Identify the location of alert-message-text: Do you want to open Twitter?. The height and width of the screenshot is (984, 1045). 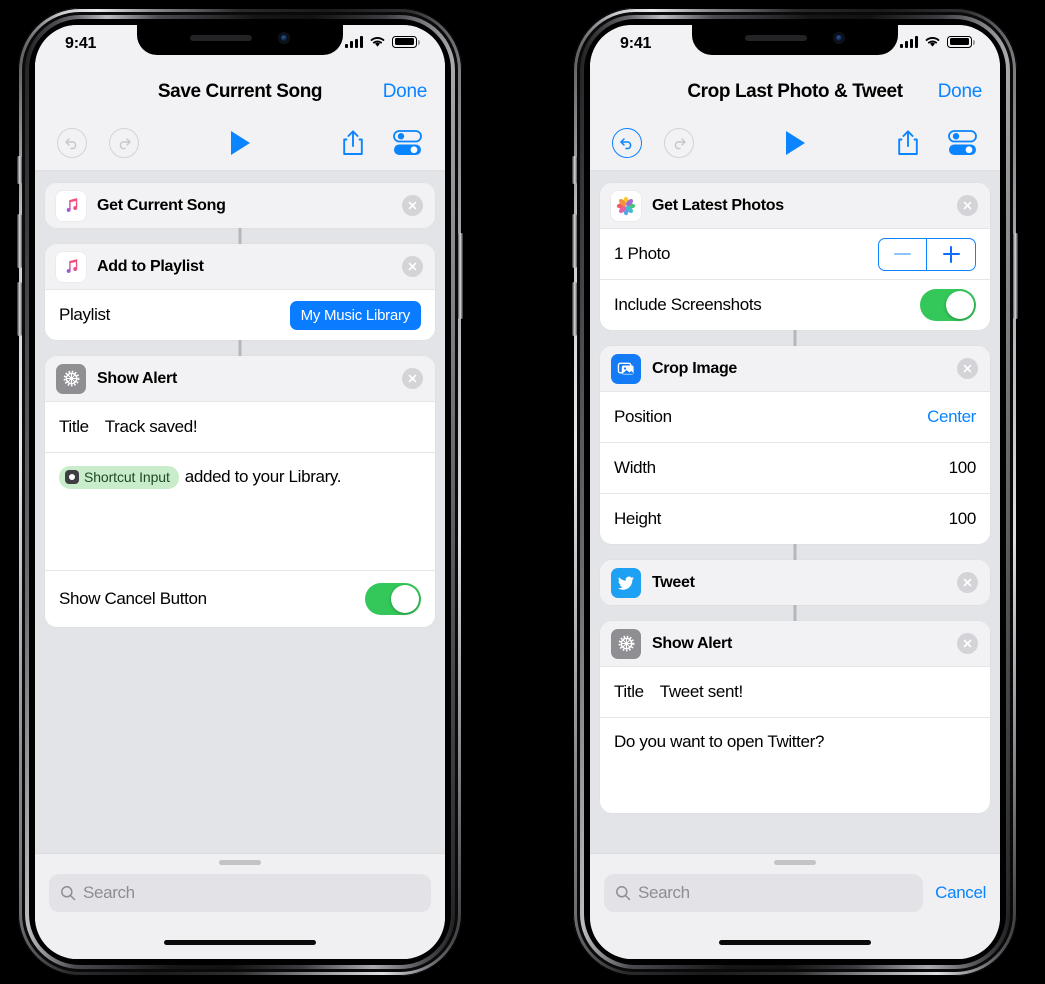
(719, 741).